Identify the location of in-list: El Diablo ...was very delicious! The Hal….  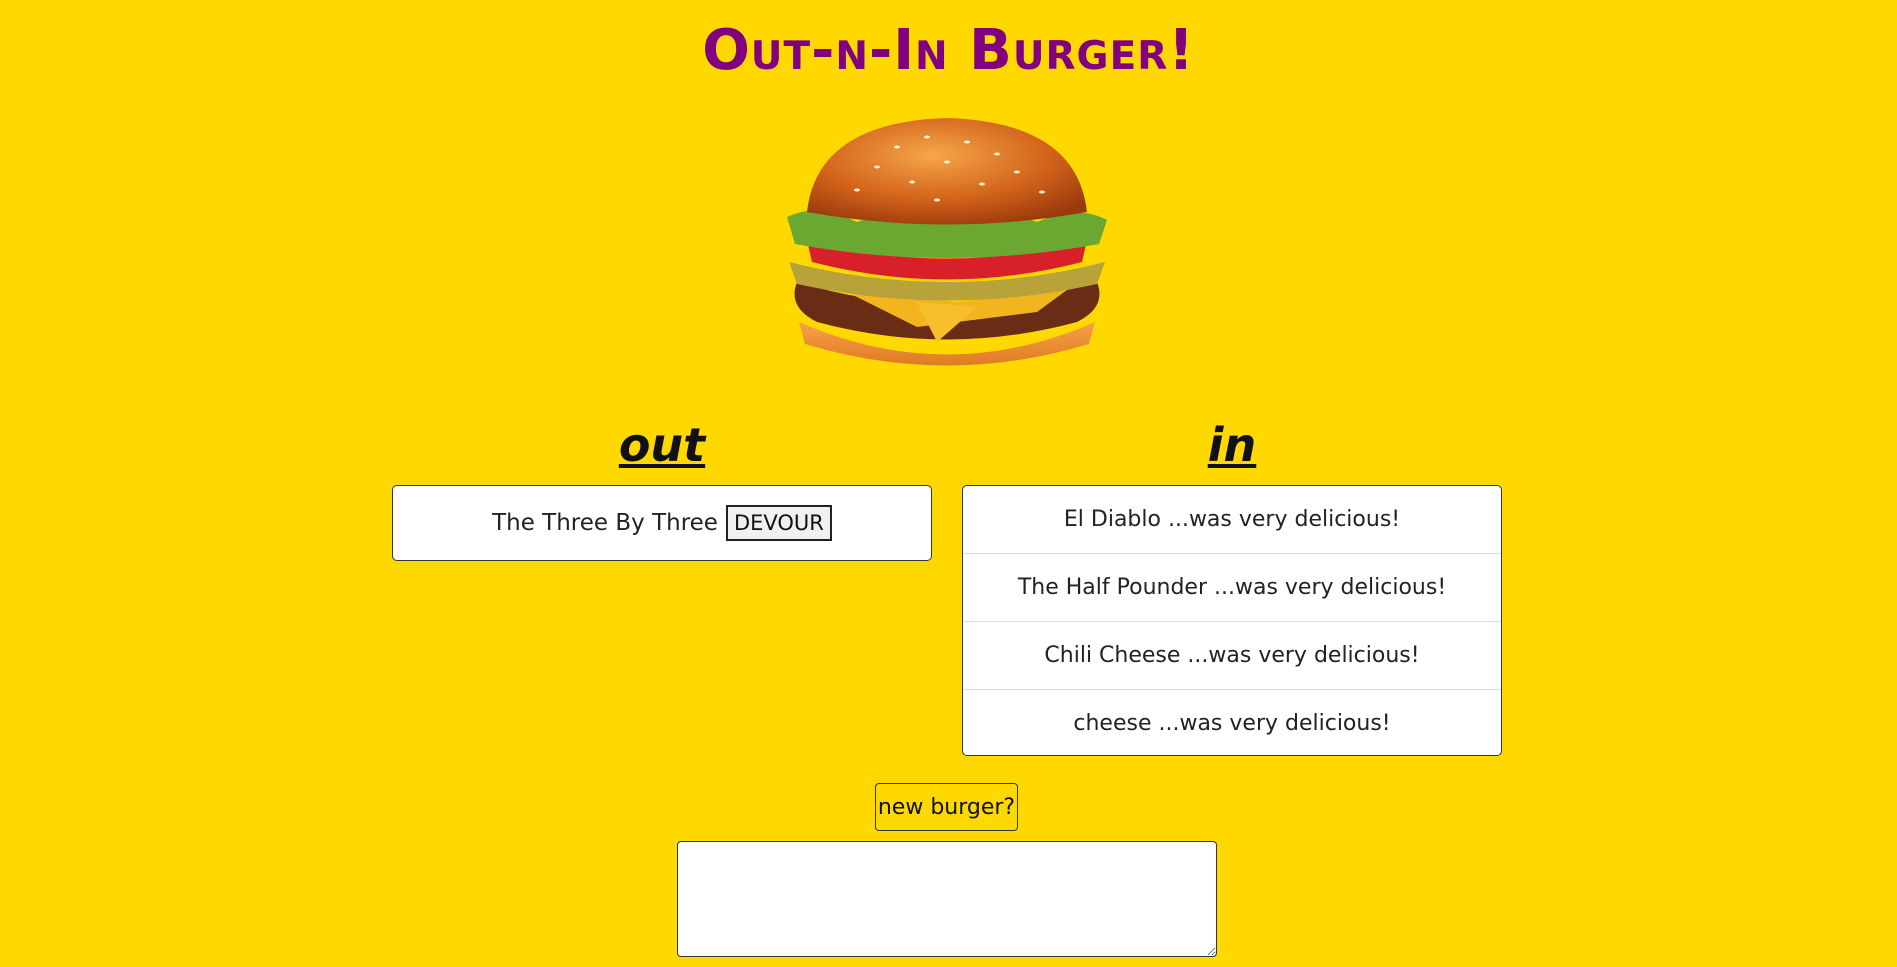
(1232, 620).